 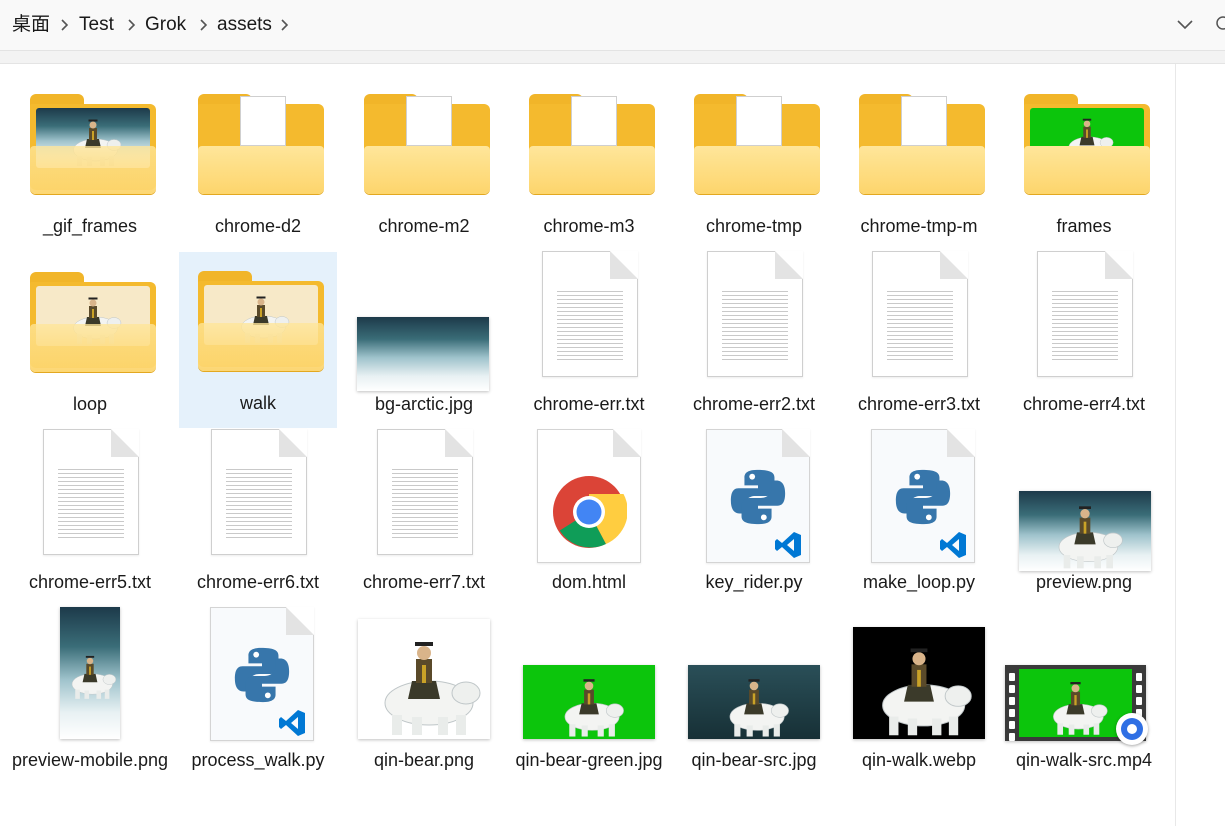 I want to click on file-item-qin-bear-green-jpg: qin-bear-green.jpg, so click(x=589, y=697).